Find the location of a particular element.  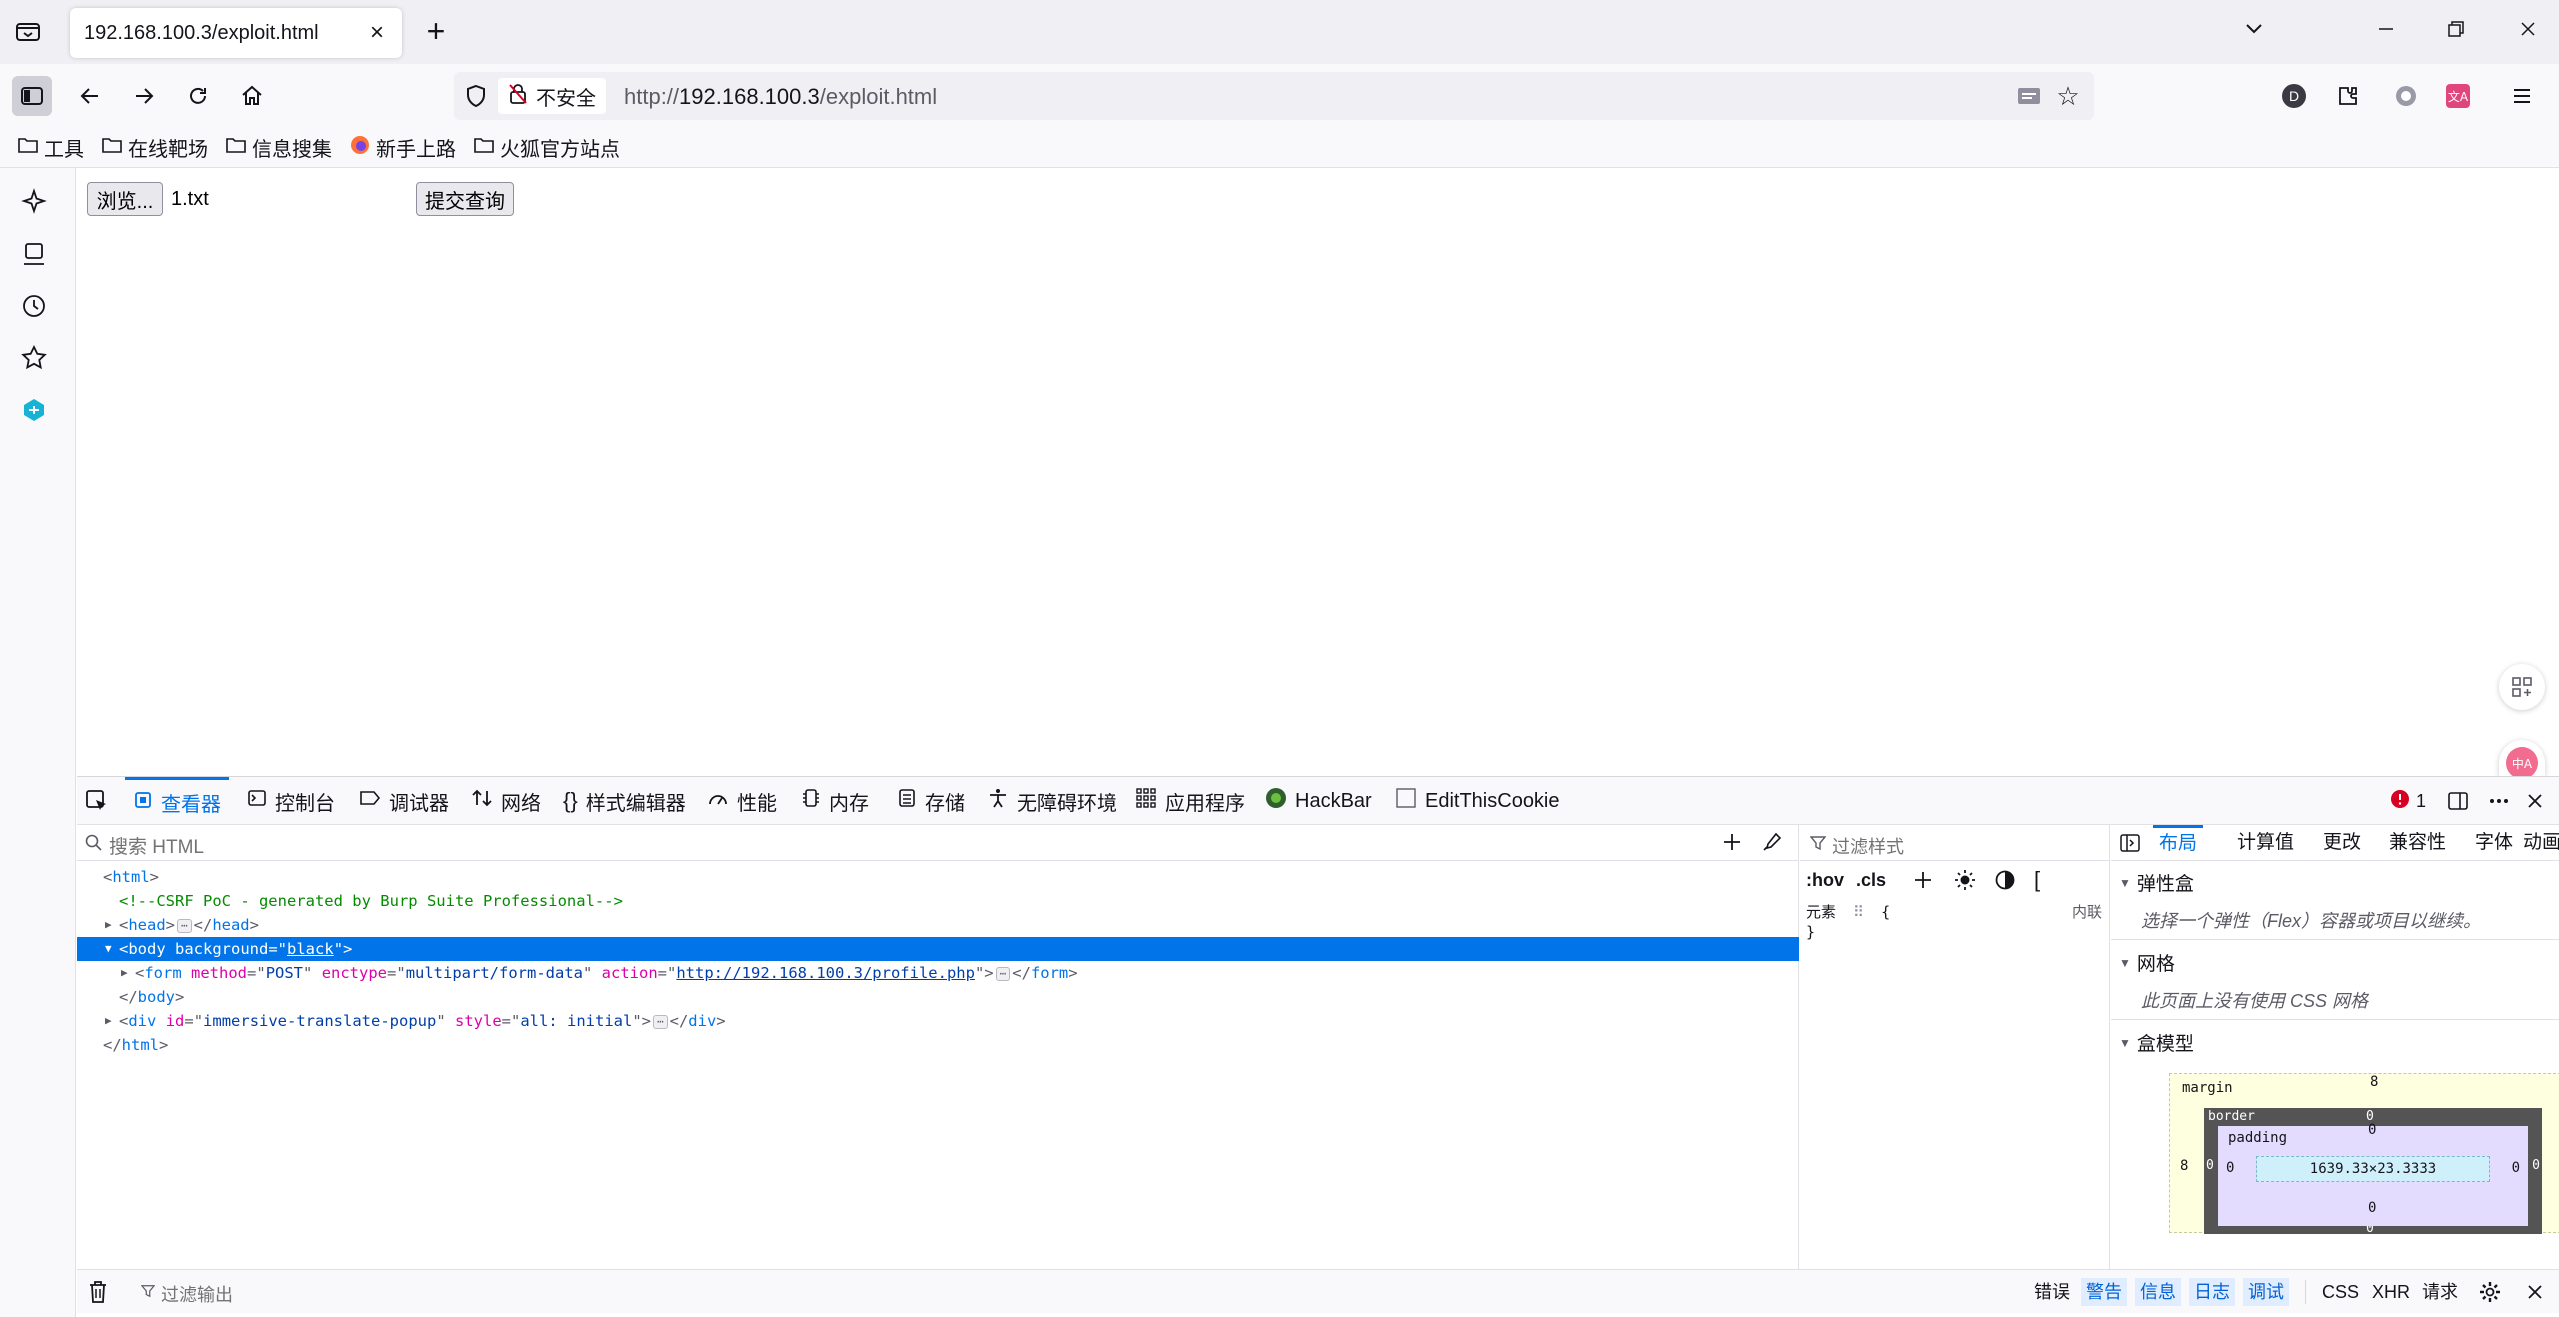

eyedropper-icon is located at coordinates (1772, 844).